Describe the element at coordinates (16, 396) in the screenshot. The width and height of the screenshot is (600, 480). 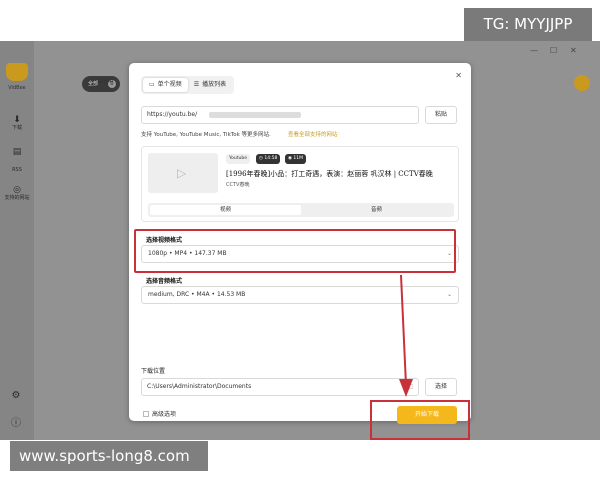
I see `settings-icon: ⚙` at that location.